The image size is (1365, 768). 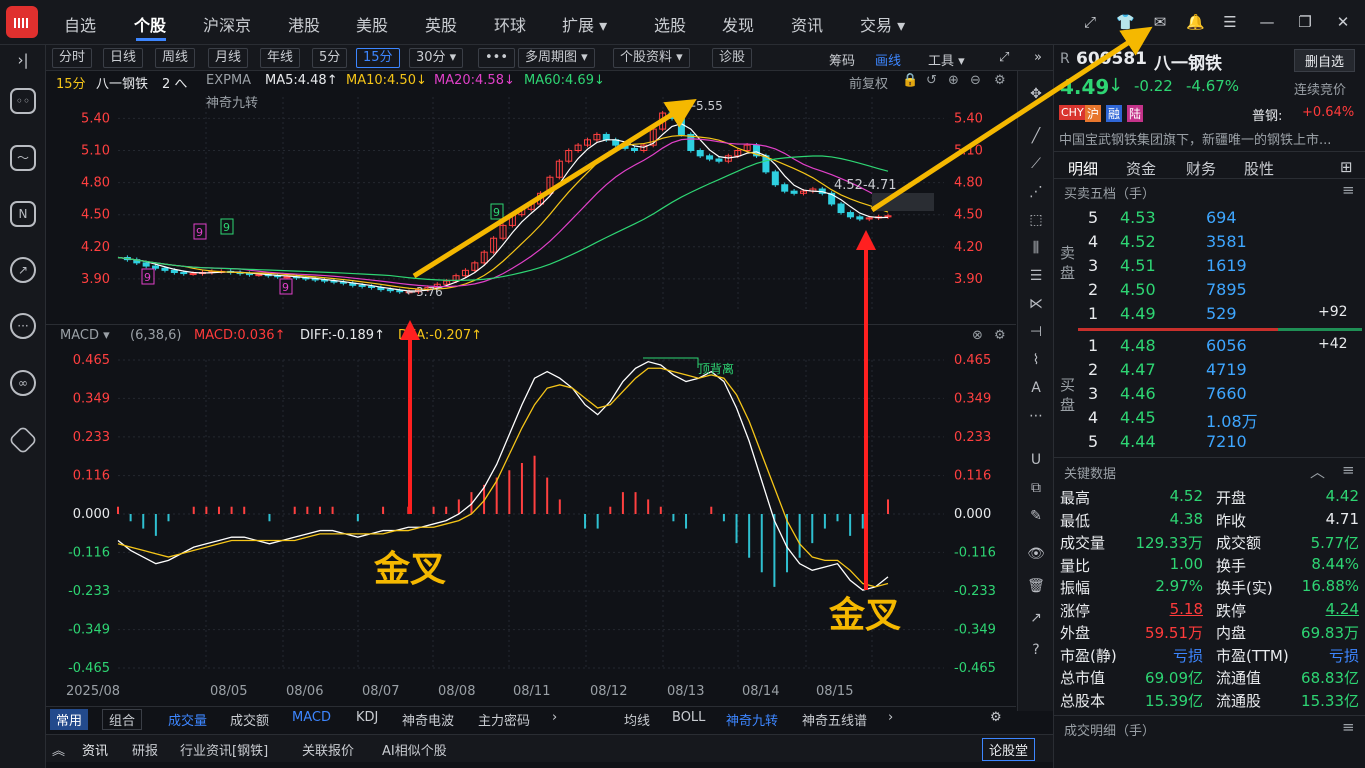 What do you see at coordinates (1036, 248) in the screenshot?
I see `parallel-tool-icon: ⫼` at bounding box center [1036, 248].